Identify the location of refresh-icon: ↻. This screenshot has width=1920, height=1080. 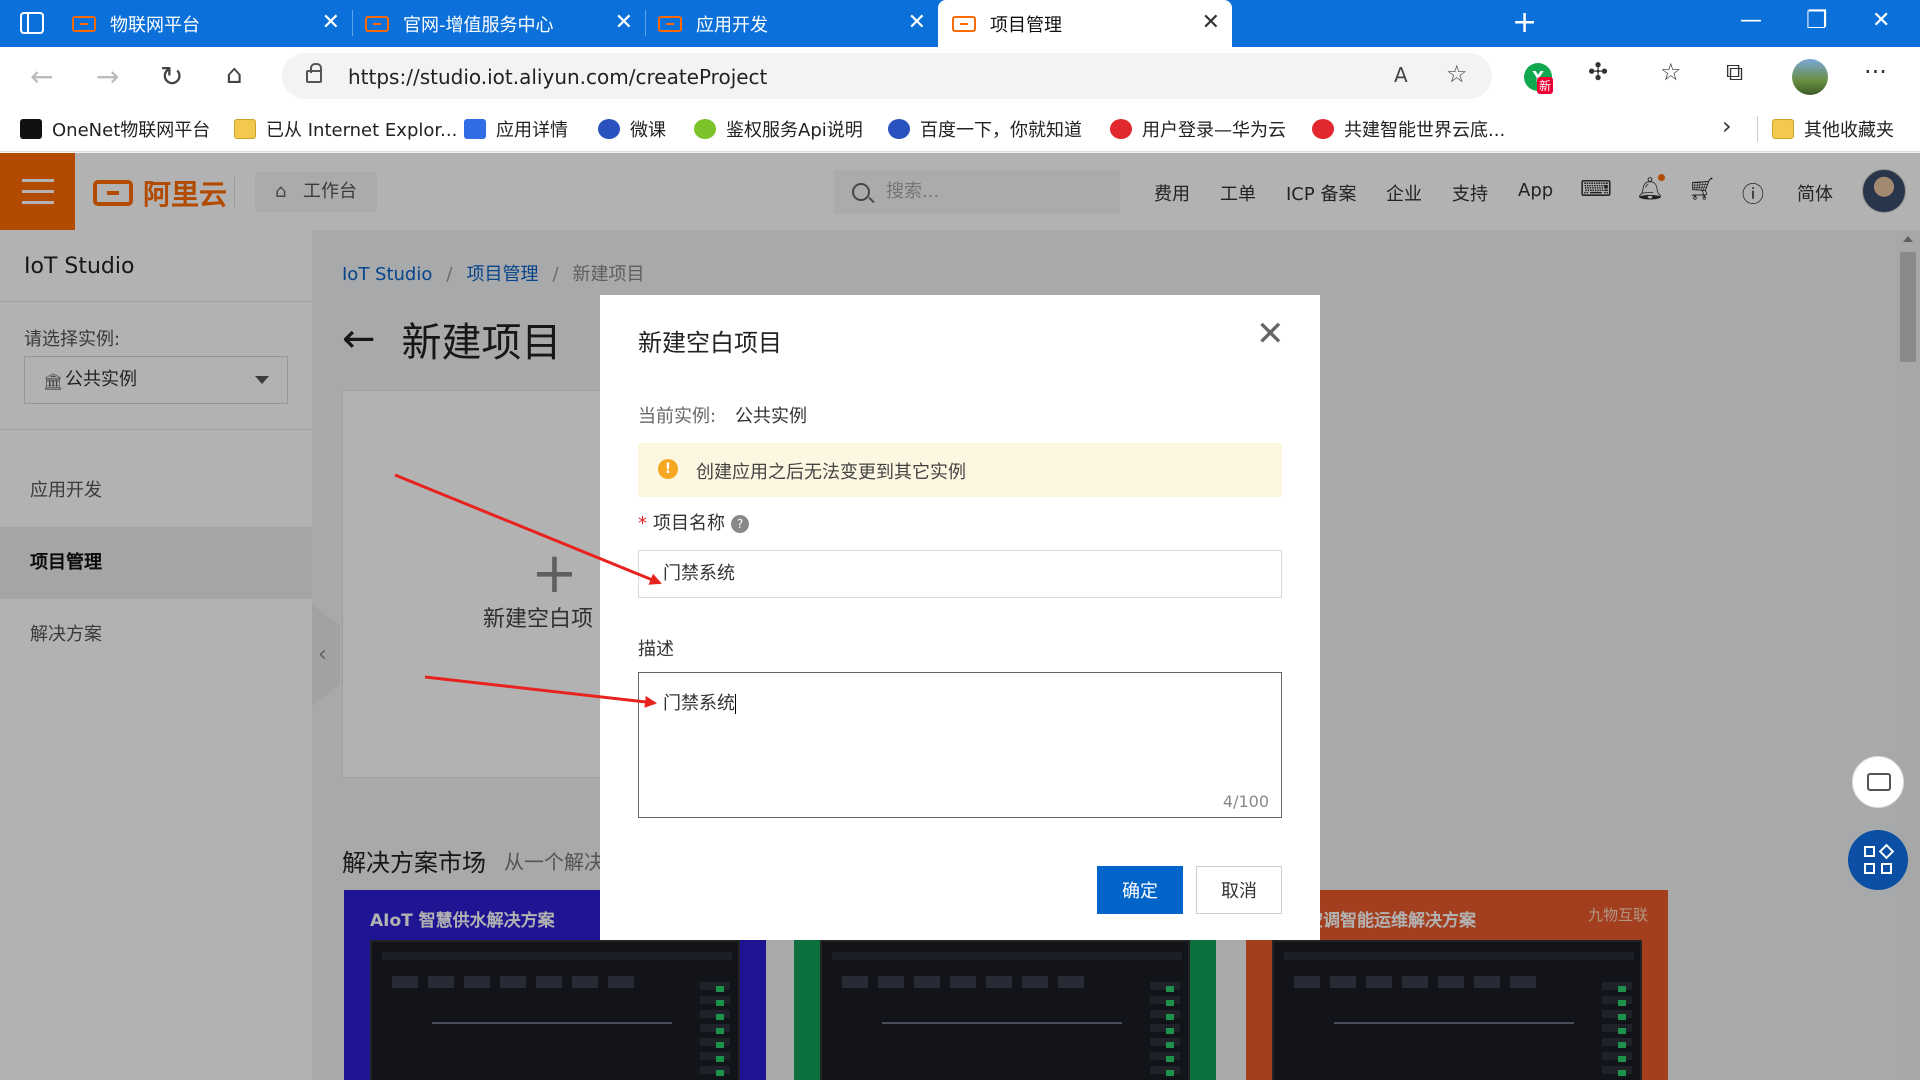
(171, 76).